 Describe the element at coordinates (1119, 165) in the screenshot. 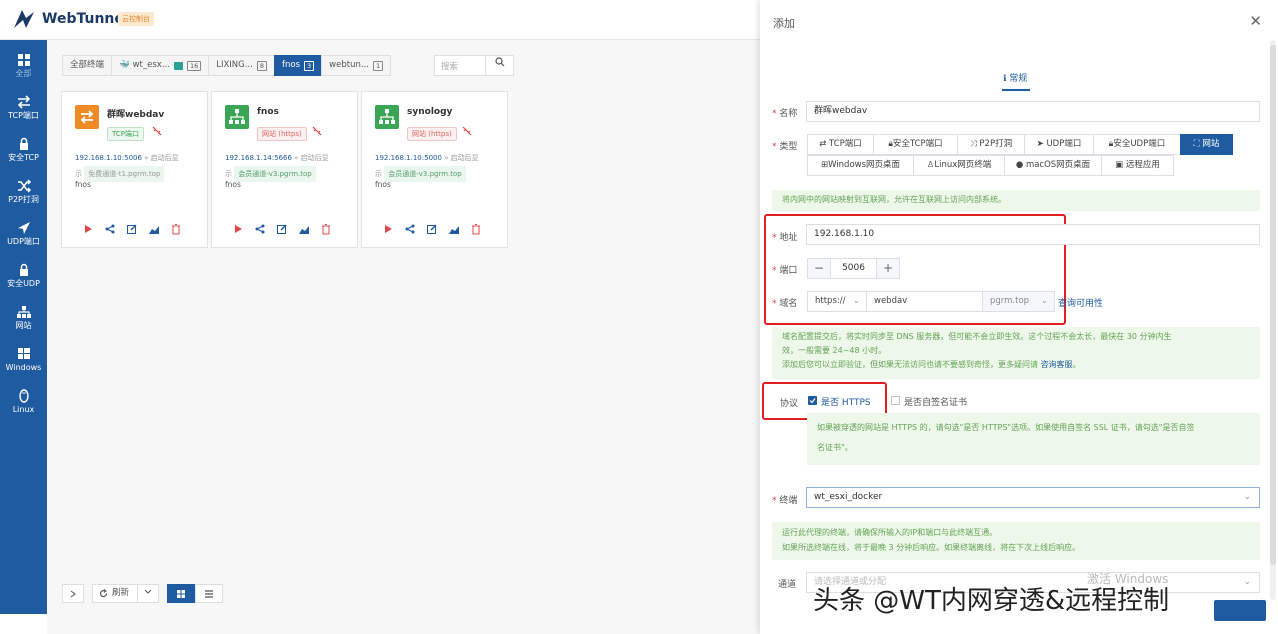

I see `app-window-icon: ▣` at that location.